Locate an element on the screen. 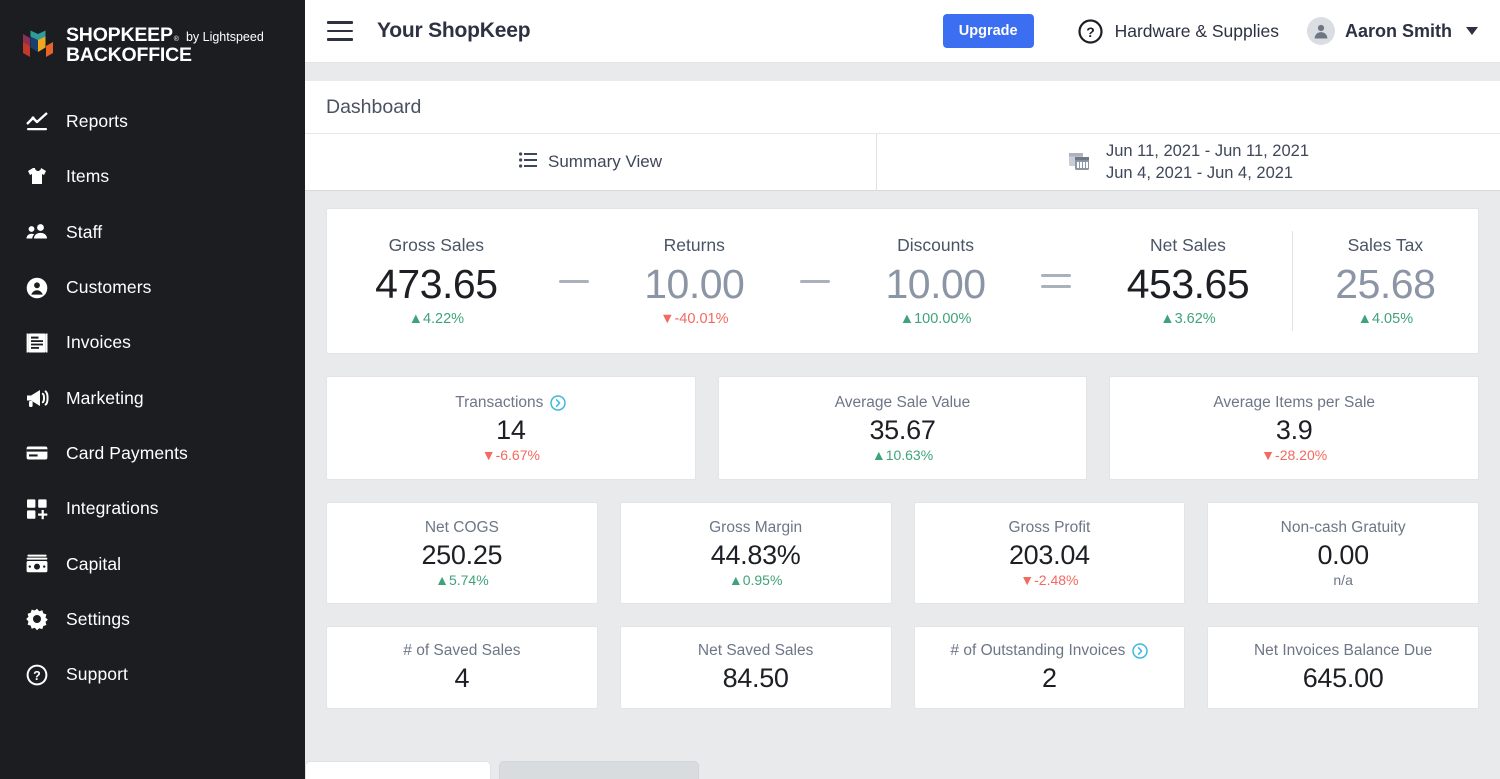 The image size is (1500, 779). summary-view-tab: Summary View is located at coordinates (591, 162).